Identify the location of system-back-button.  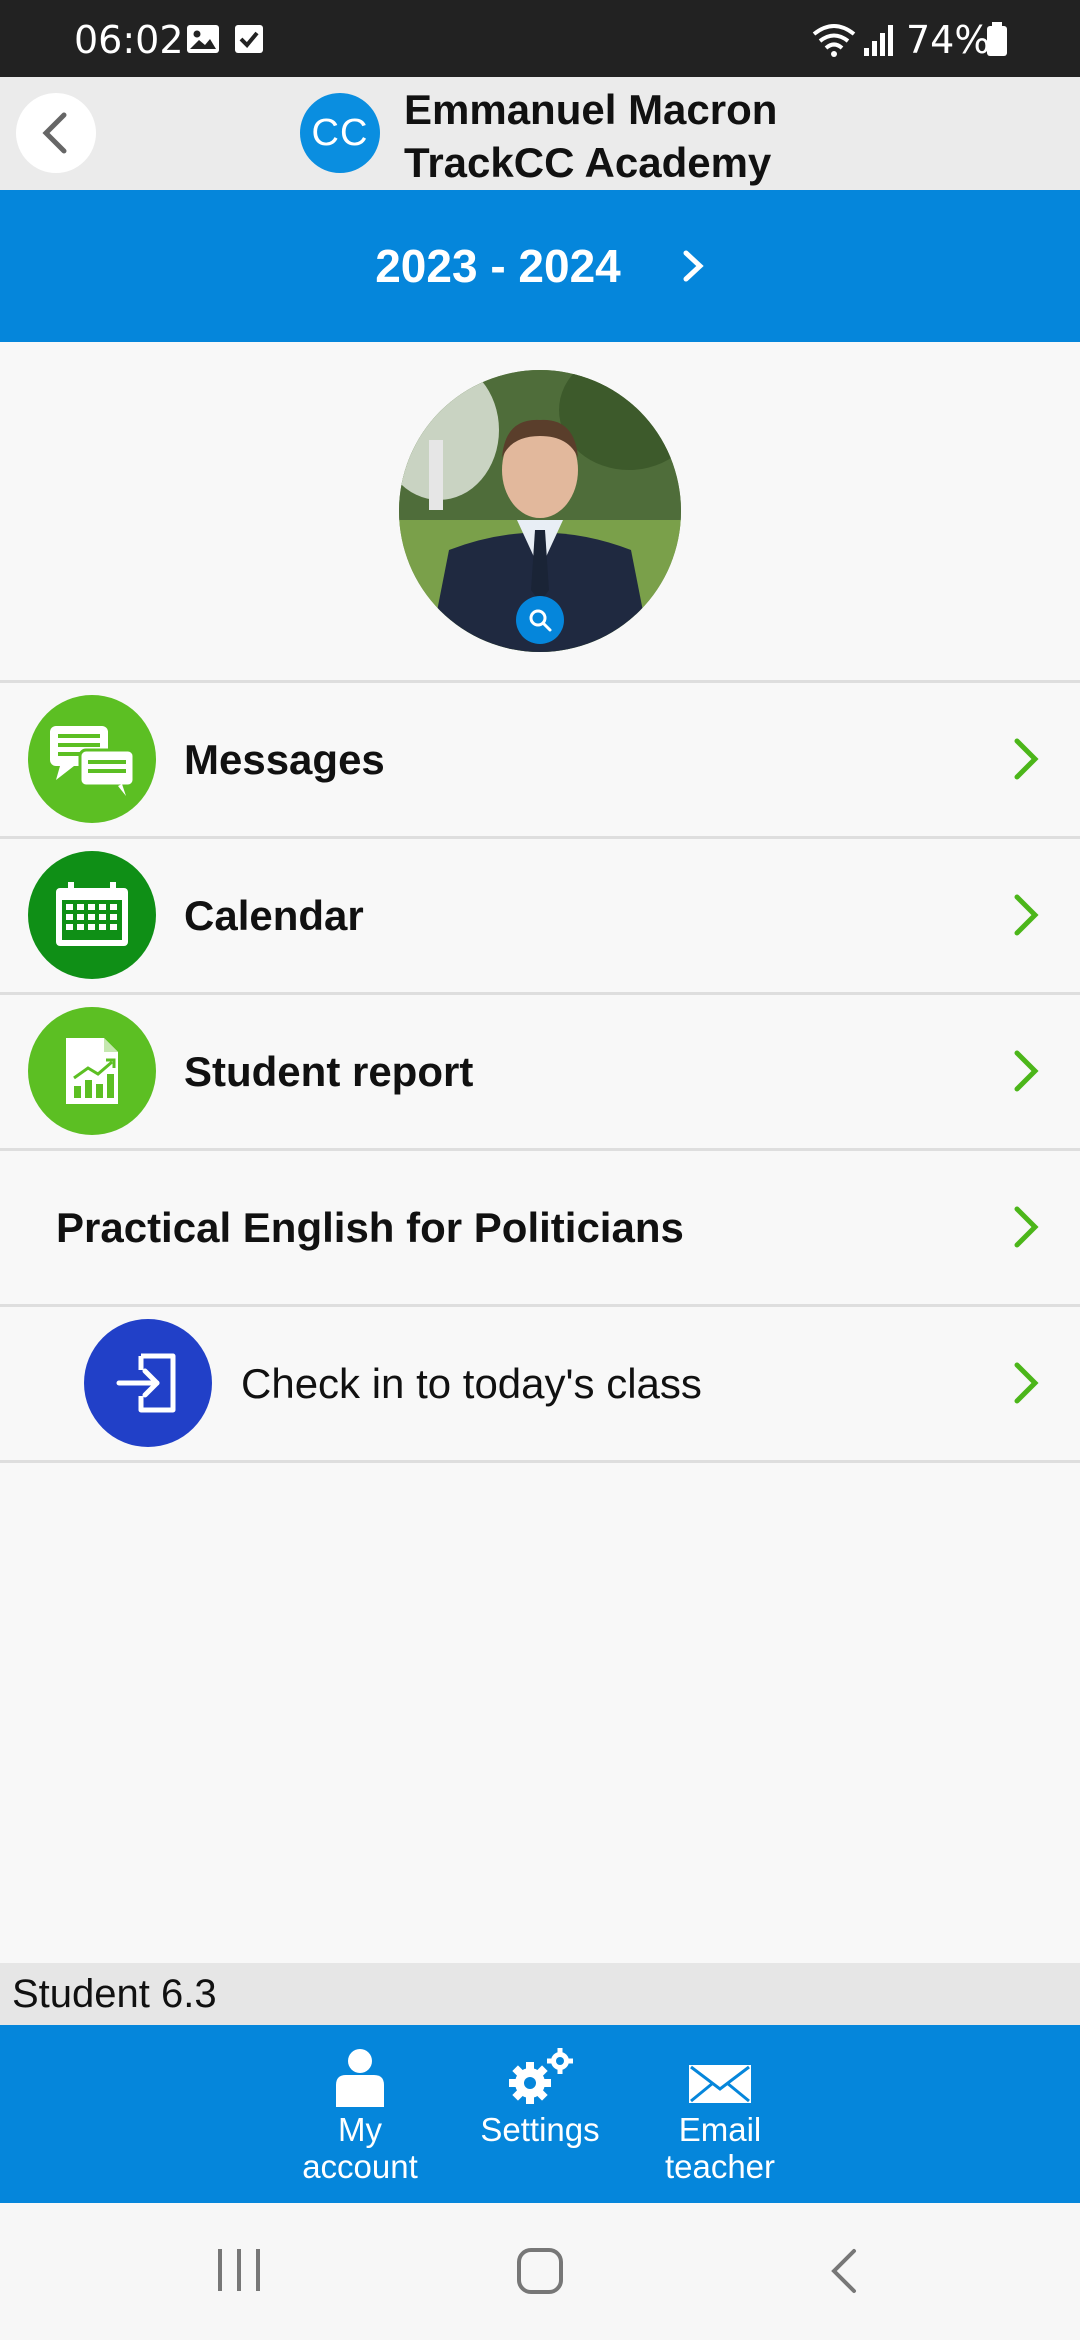
(844, 2273).